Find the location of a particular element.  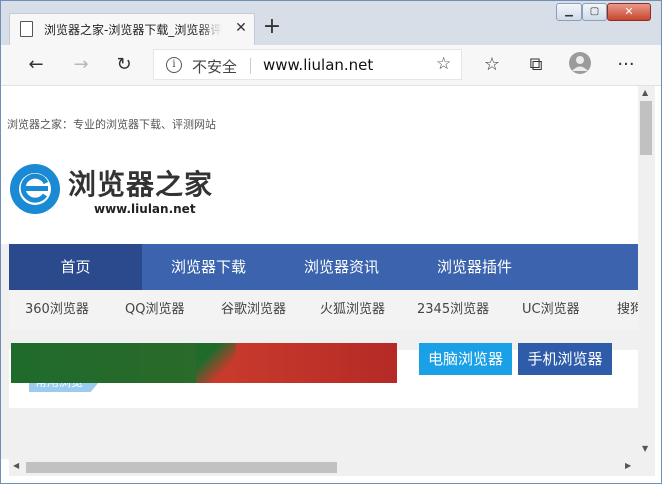

window-controls: ▁ ▢ ✕ is located at coordinates (606, 12).